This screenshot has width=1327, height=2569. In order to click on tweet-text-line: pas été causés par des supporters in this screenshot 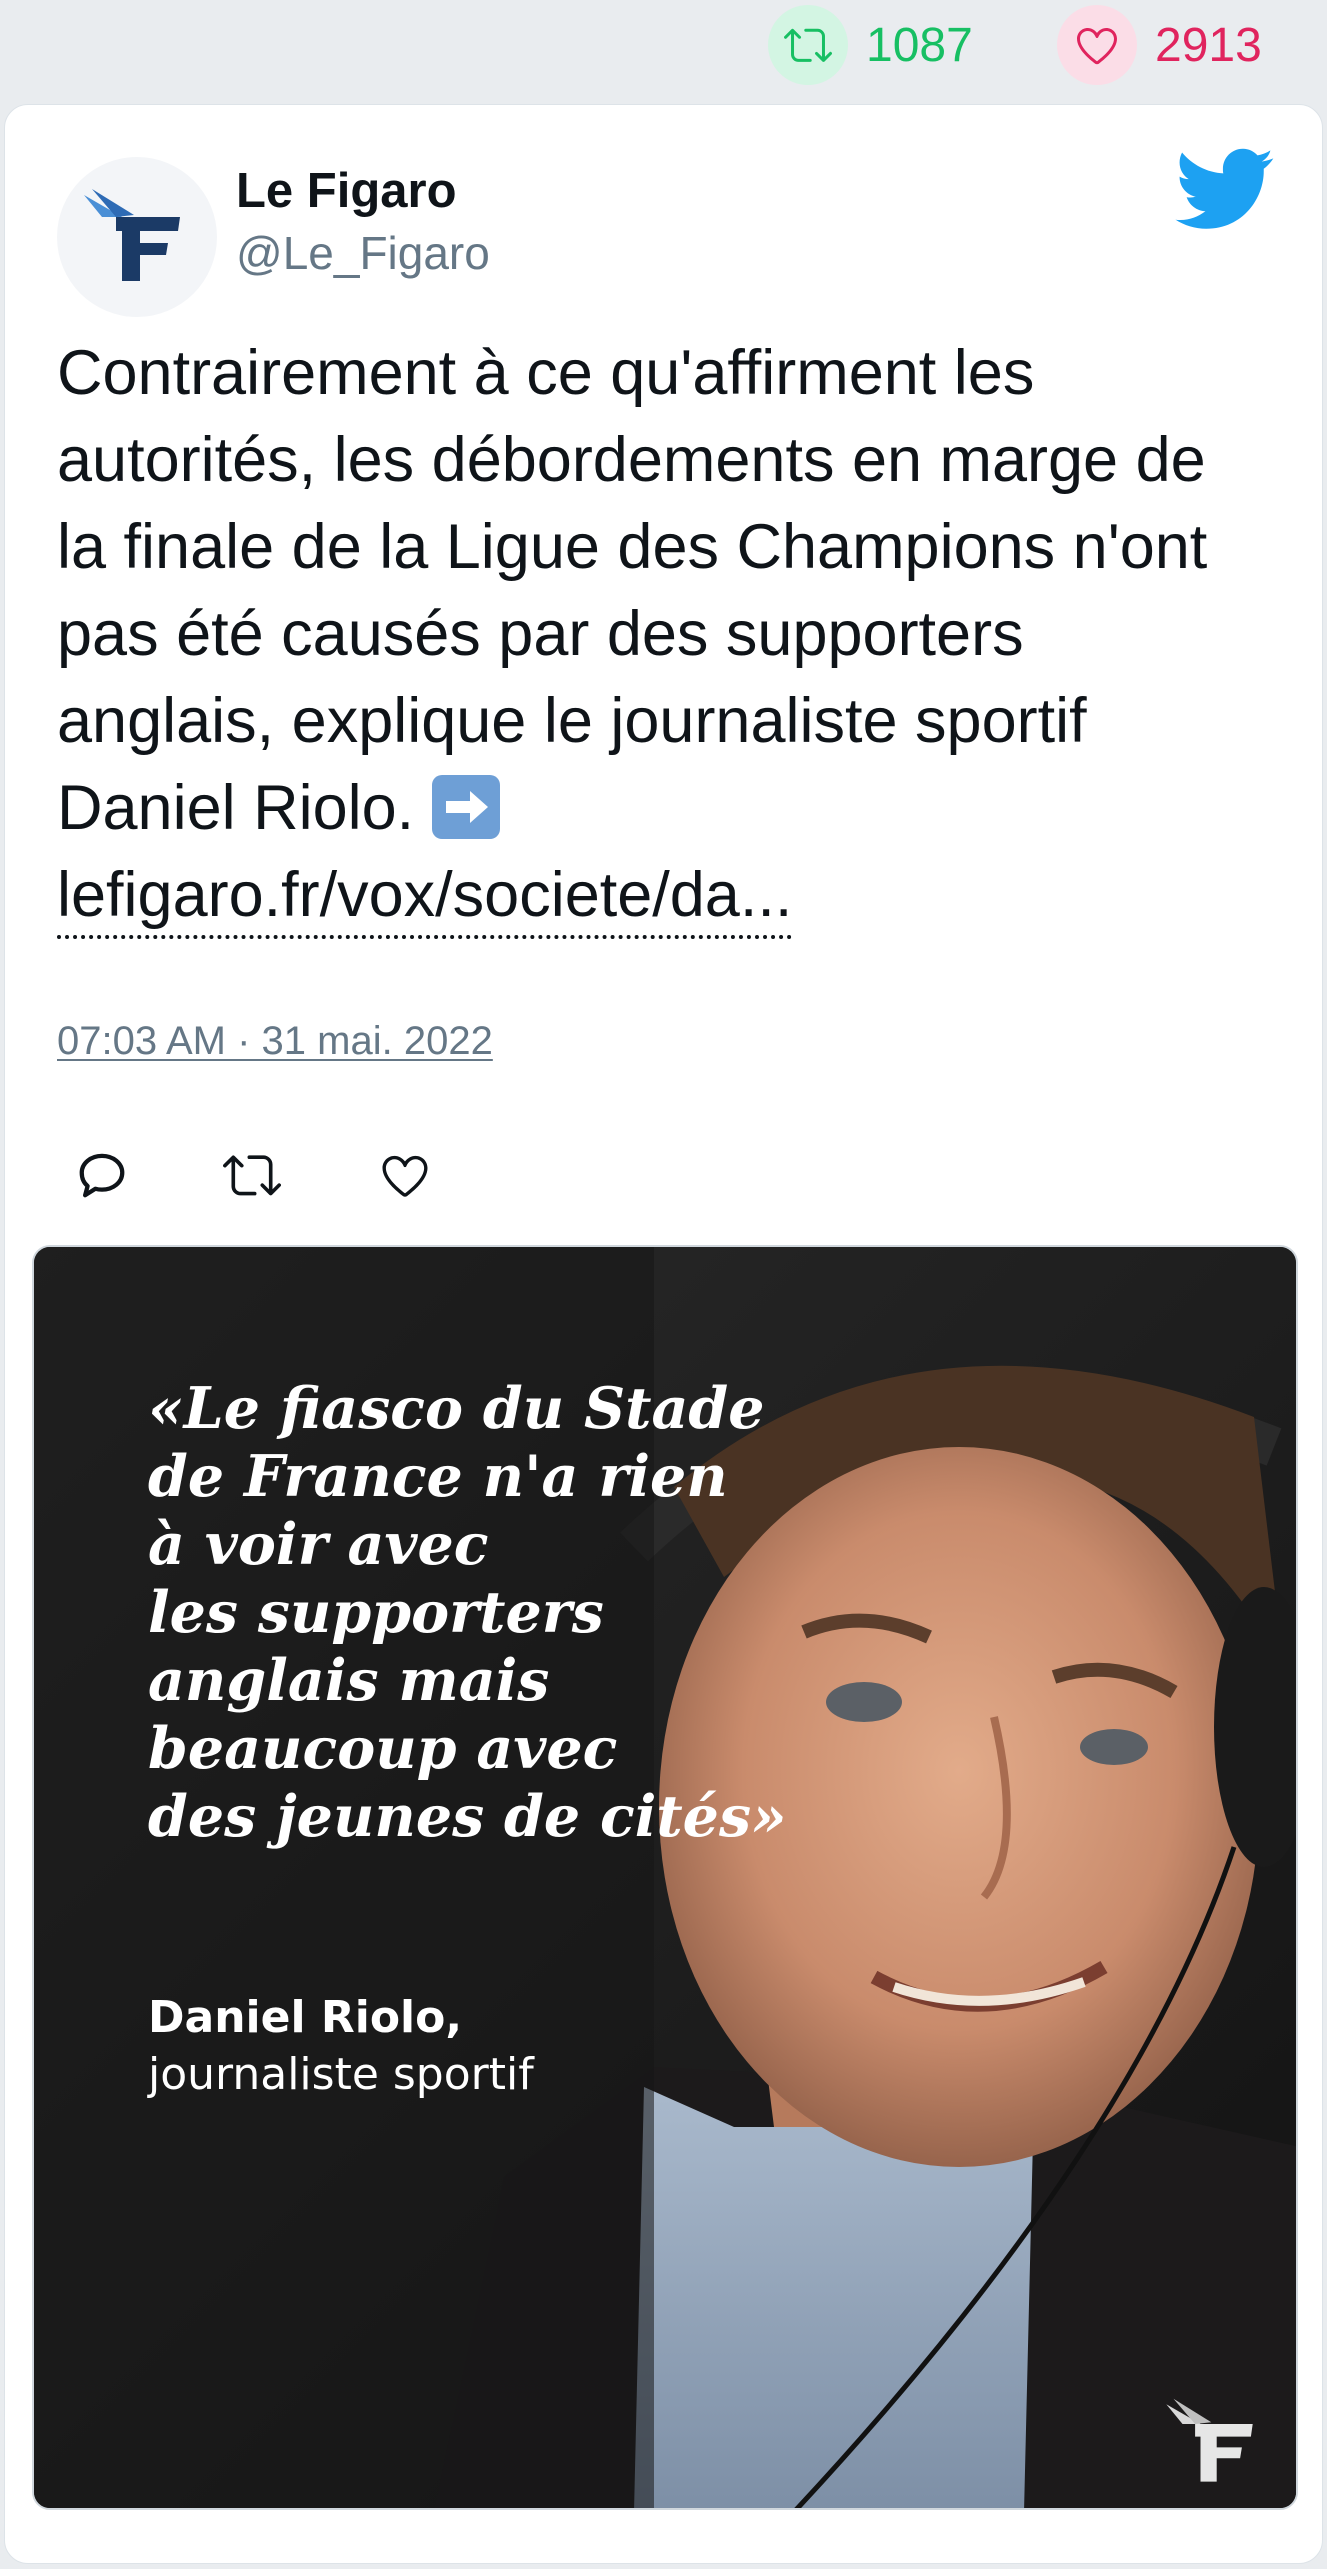, I will do `click(540, 634)`.